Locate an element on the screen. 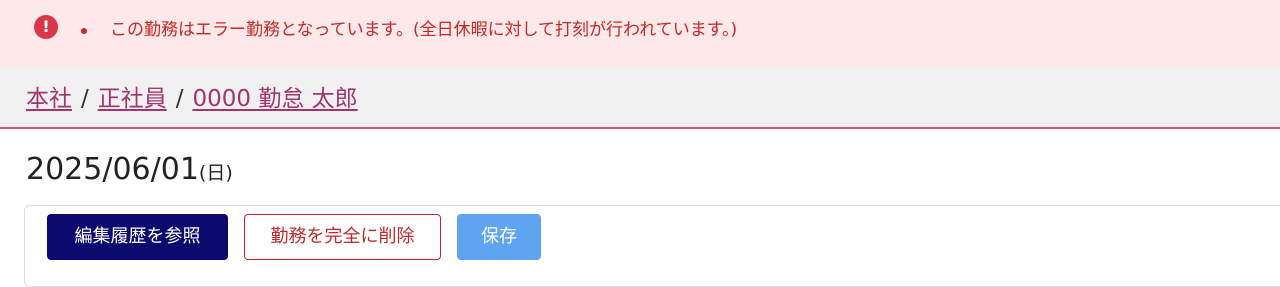 The image size is (1280, 287). delete-attendance-button: 勤務を完全に削除 is located at coordinates (342, 237).